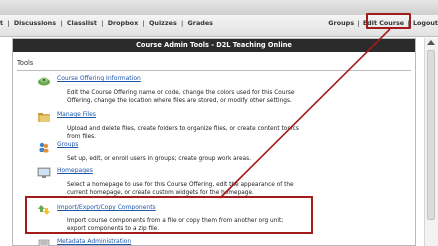 The width and height of the screenshot is (438, 246). I want to click on vertical-scrollbar, so click(431, 142).